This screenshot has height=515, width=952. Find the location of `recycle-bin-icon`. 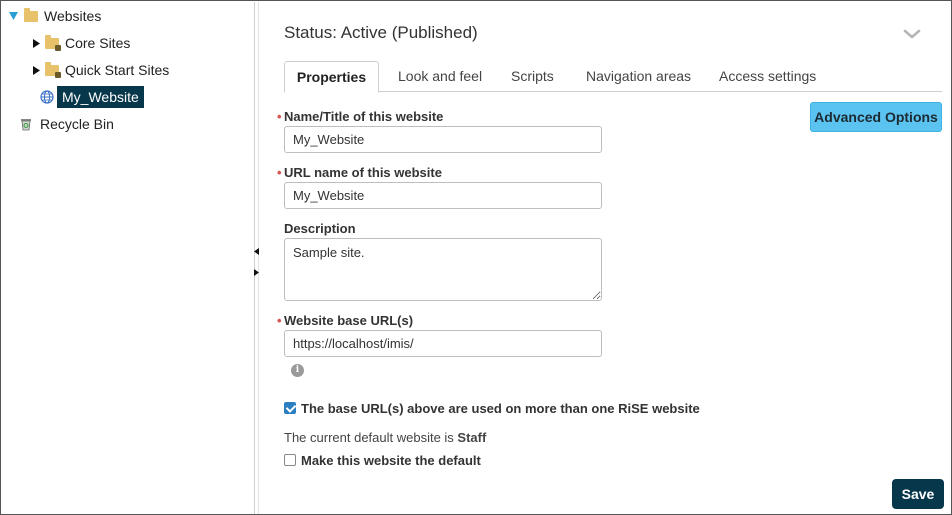

recycle-bin-icon is located at coordinates (26, 124).